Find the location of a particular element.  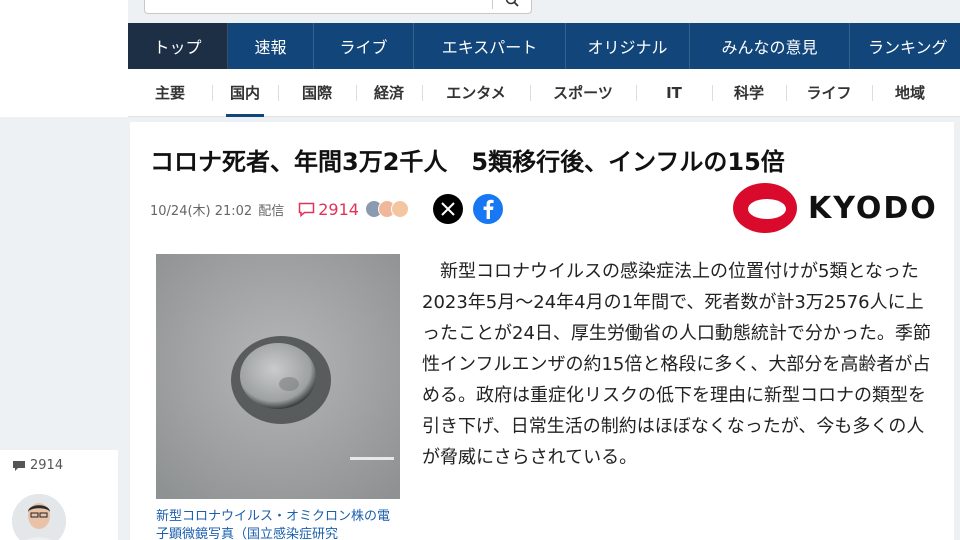

main-nav-top: トップ is located at coordinates (178, 46).